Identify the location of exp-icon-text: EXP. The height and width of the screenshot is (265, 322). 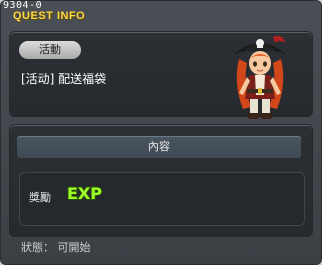
(84, 193).